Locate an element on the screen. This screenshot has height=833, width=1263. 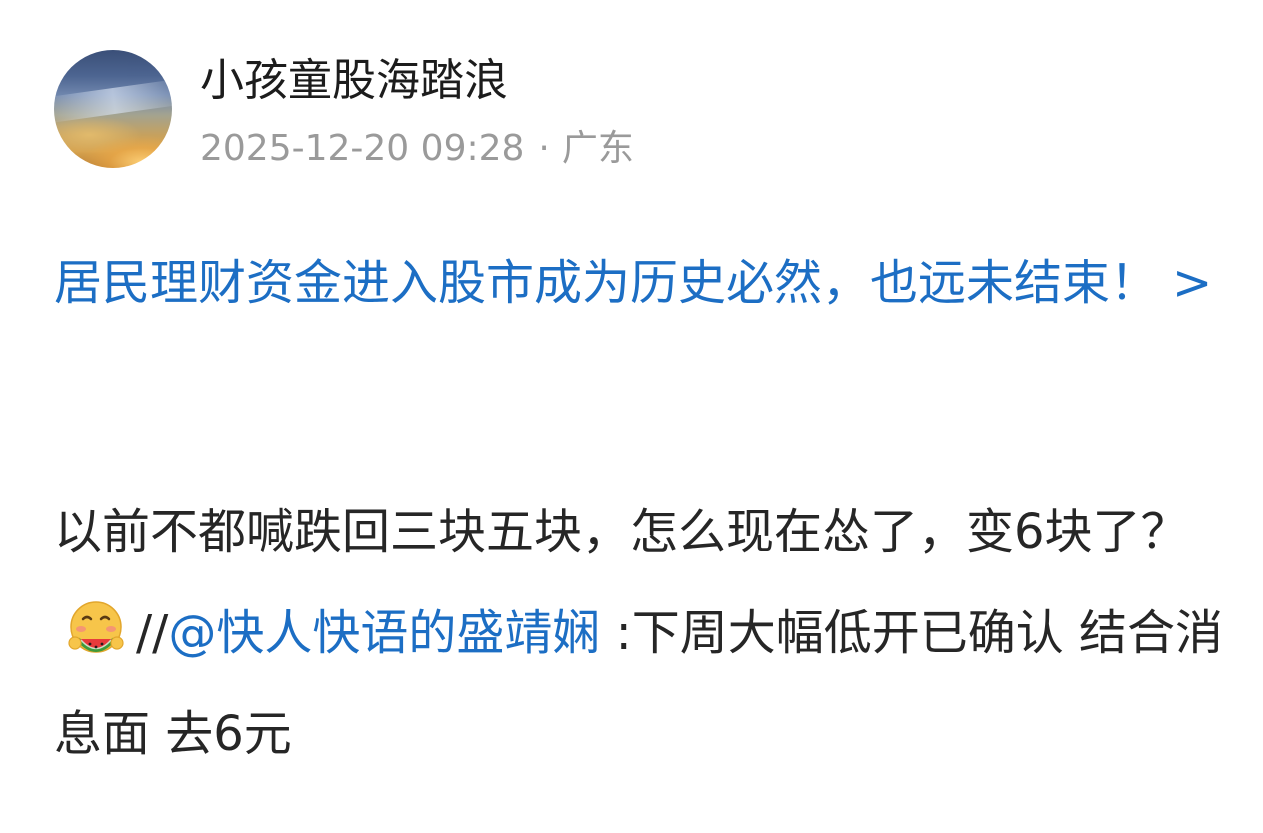
post-meta: 2025-12-20 09:28 · 广东 is located at coordinates (417, 149).